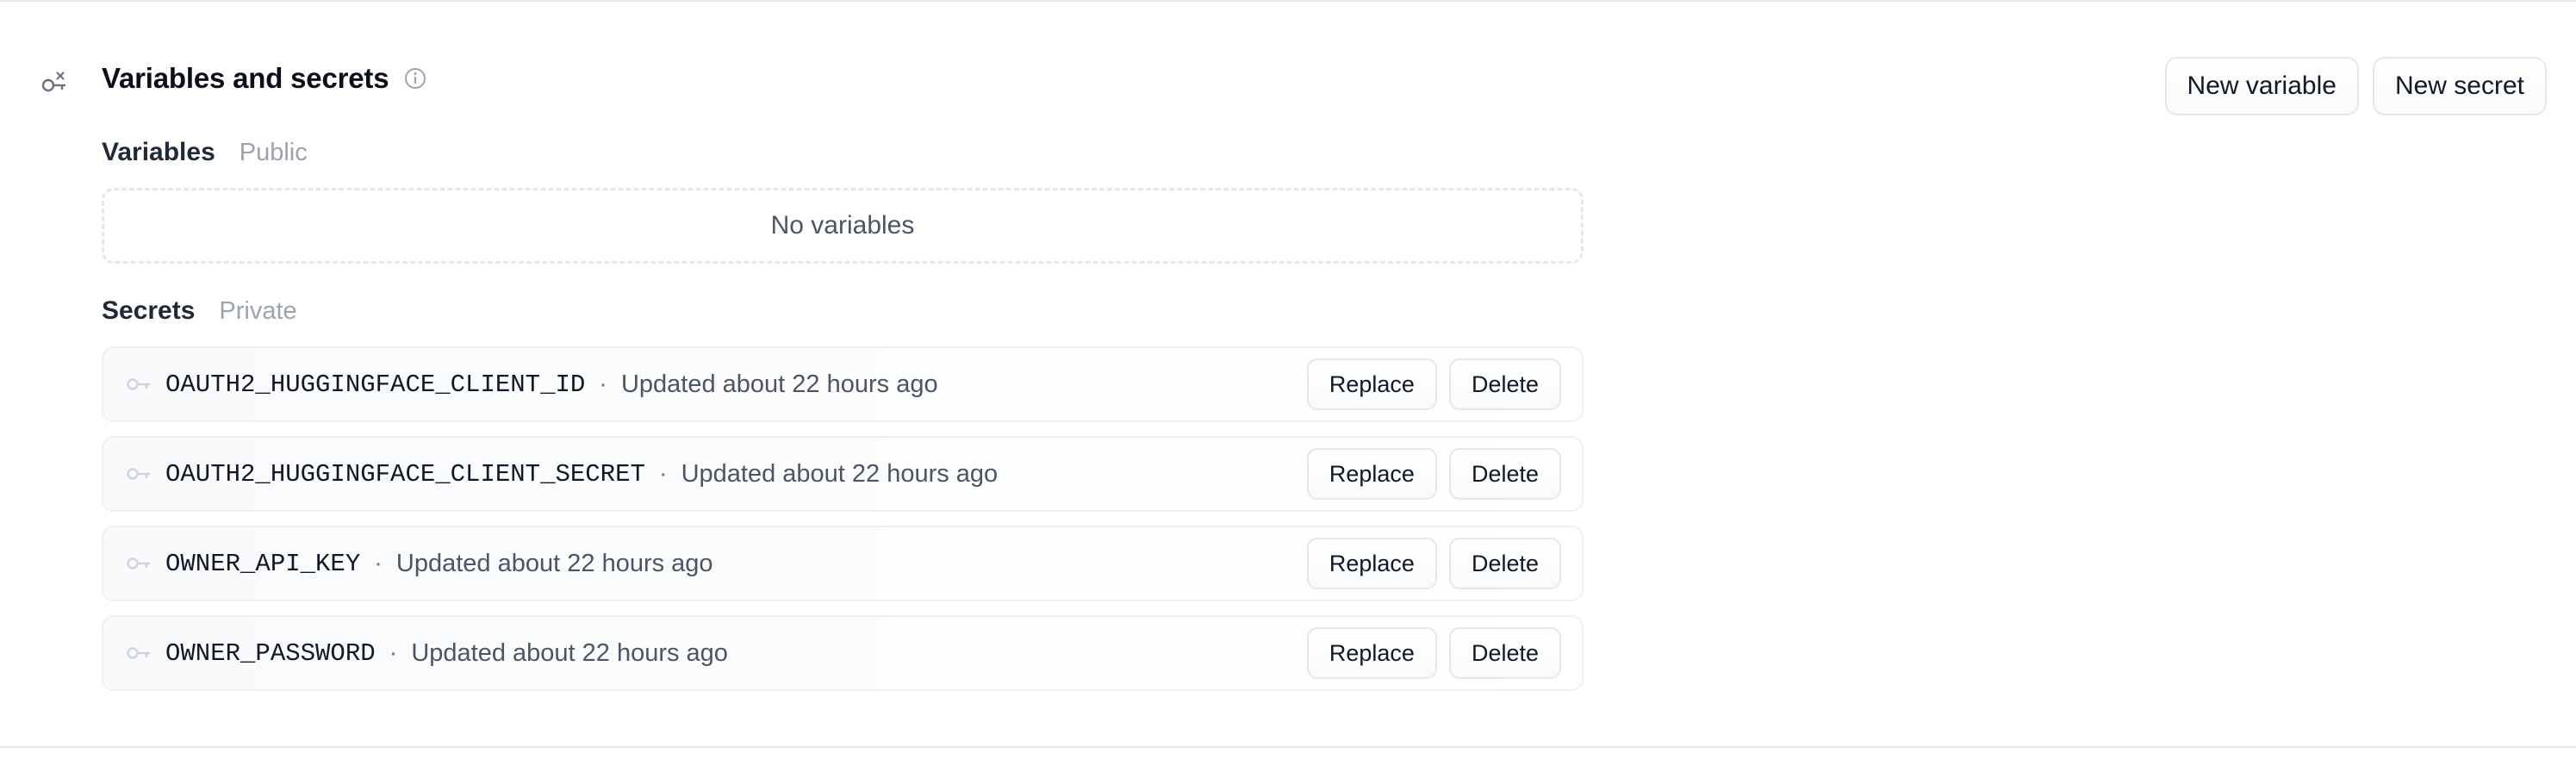 Image resolution: width=2576 pixels, height=772 pixels. Describe the element at coordinates (271, 653) in the screenshot. I see `secret-name: OWNER_PASSWORD` at that location.